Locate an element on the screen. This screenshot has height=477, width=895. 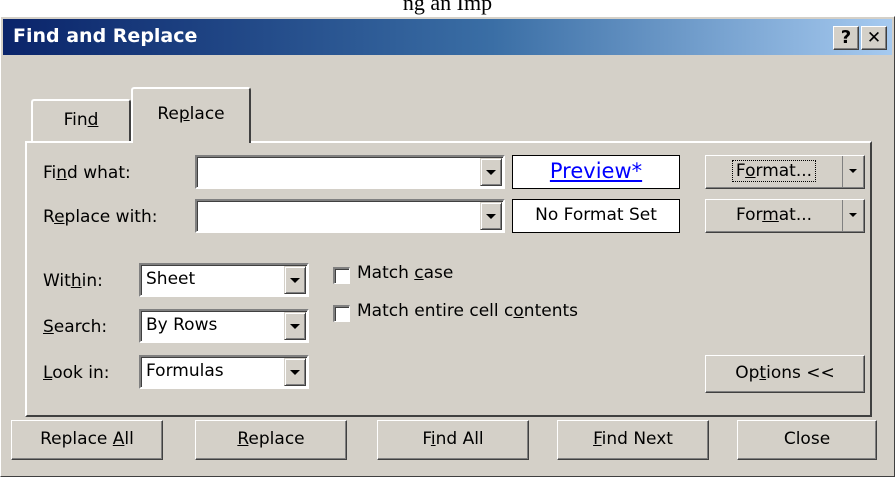
replace-format-preview: No Format Set is located at coordinates (596, 216).